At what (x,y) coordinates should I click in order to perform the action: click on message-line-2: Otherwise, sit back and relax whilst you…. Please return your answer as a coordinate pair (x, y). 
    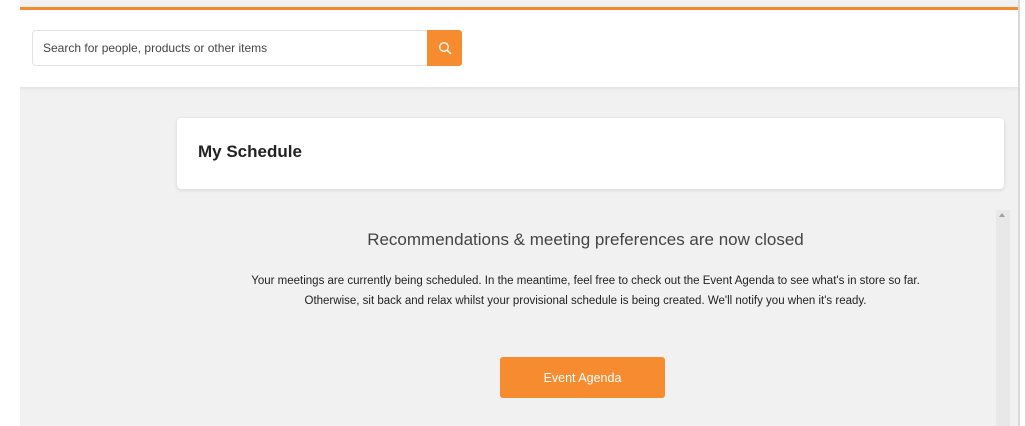
    Looking at the image, I should click on (585, 301).